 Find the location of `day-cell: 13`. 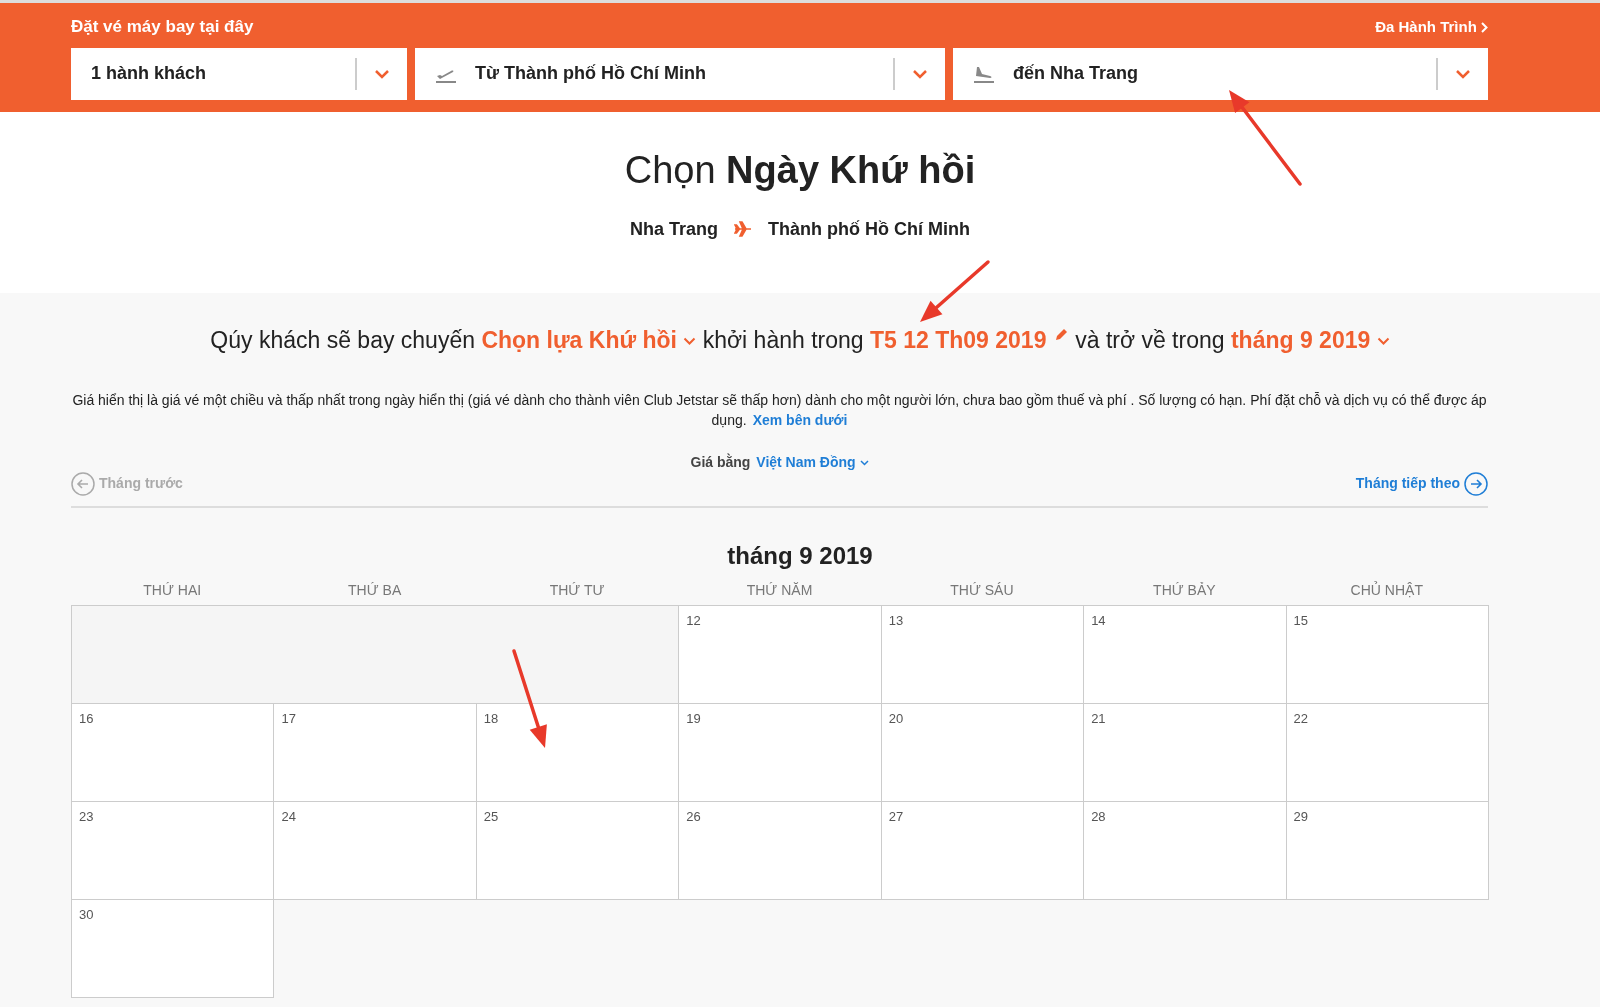

day-cell: 13 is located at coordinates (982, 654).